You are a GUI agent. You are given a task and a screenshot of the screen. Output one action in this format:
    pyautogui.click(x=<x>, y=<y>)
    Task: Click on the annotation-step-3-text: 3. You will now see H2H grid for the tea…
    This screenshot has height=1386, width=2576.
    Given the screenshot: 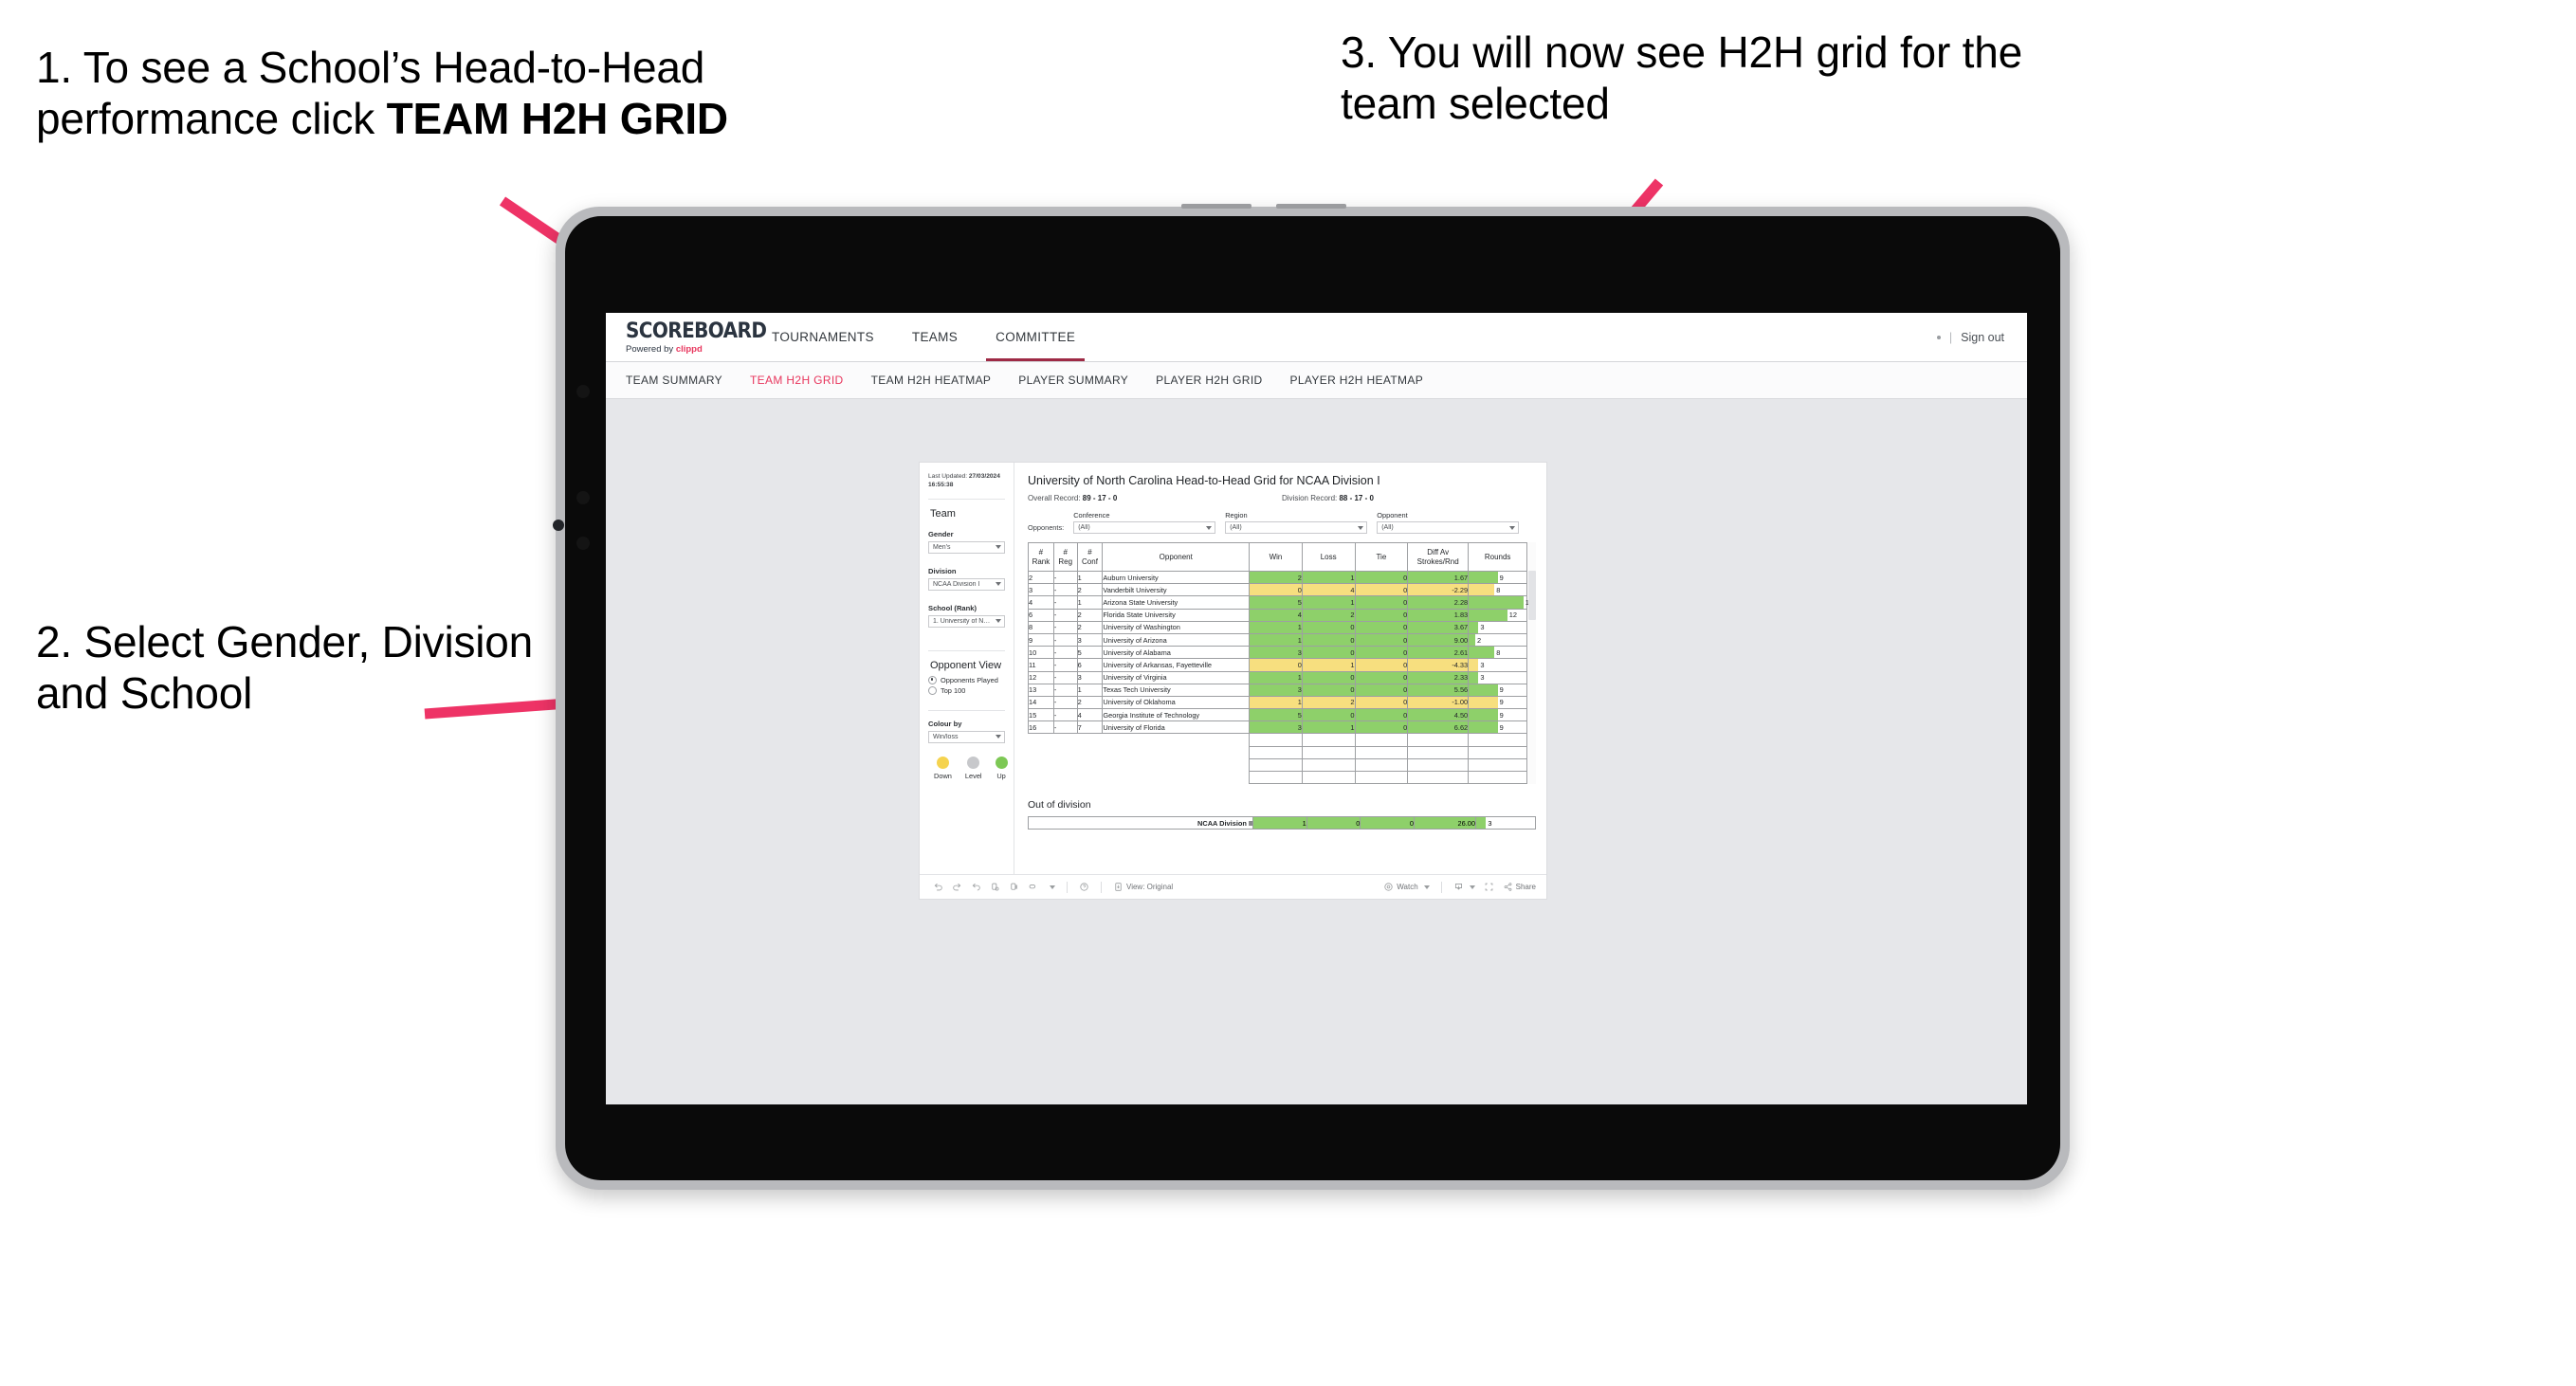 What is the action you would take?
    pyautogui.click(x=1688, y=78)
    